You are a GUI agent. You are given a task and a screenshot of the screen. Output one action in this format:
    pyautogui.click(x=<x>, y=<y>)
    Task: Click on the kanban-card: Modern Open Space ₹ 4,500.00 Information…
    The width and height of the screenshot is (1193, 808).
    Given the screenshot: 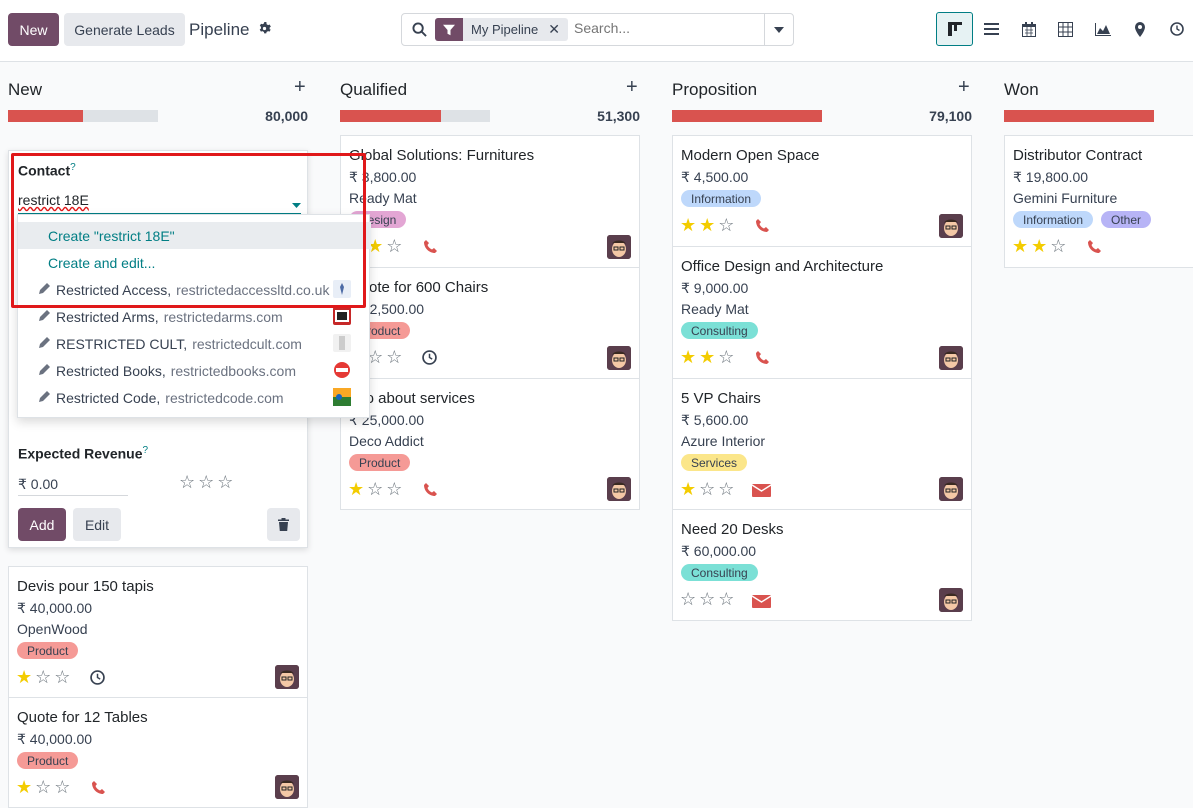 What is the action you would take?
    pyautogui.click(x=822, y=191)
    